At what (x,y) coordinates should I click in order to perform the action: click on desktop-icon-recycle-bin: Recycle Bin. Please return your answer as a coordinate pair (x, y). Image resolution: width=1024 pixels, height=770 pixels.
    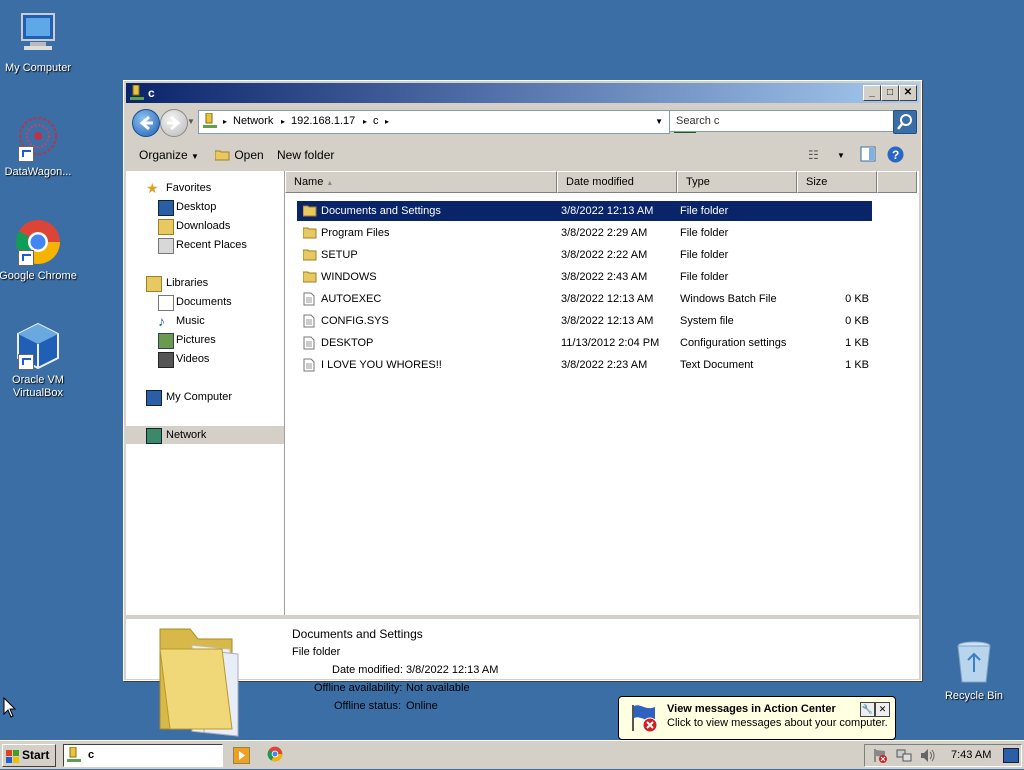
    Looking at the image, I should click on (974, 670).